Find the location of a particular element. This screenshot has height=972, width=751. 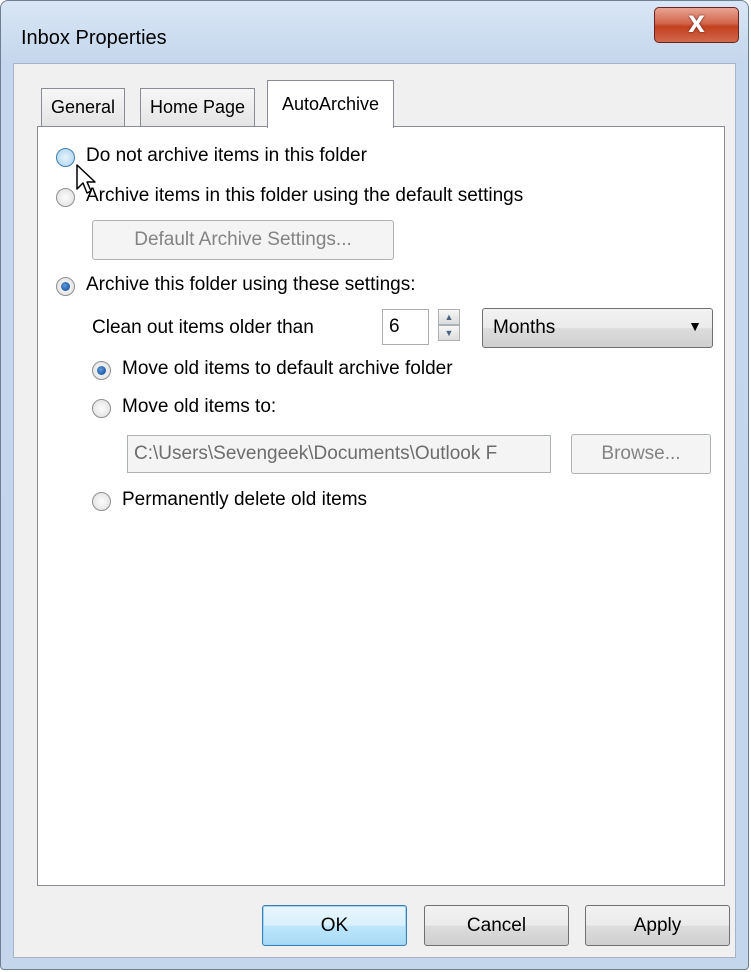

mouse-pointer-icon is located at coordinates (86, 179).